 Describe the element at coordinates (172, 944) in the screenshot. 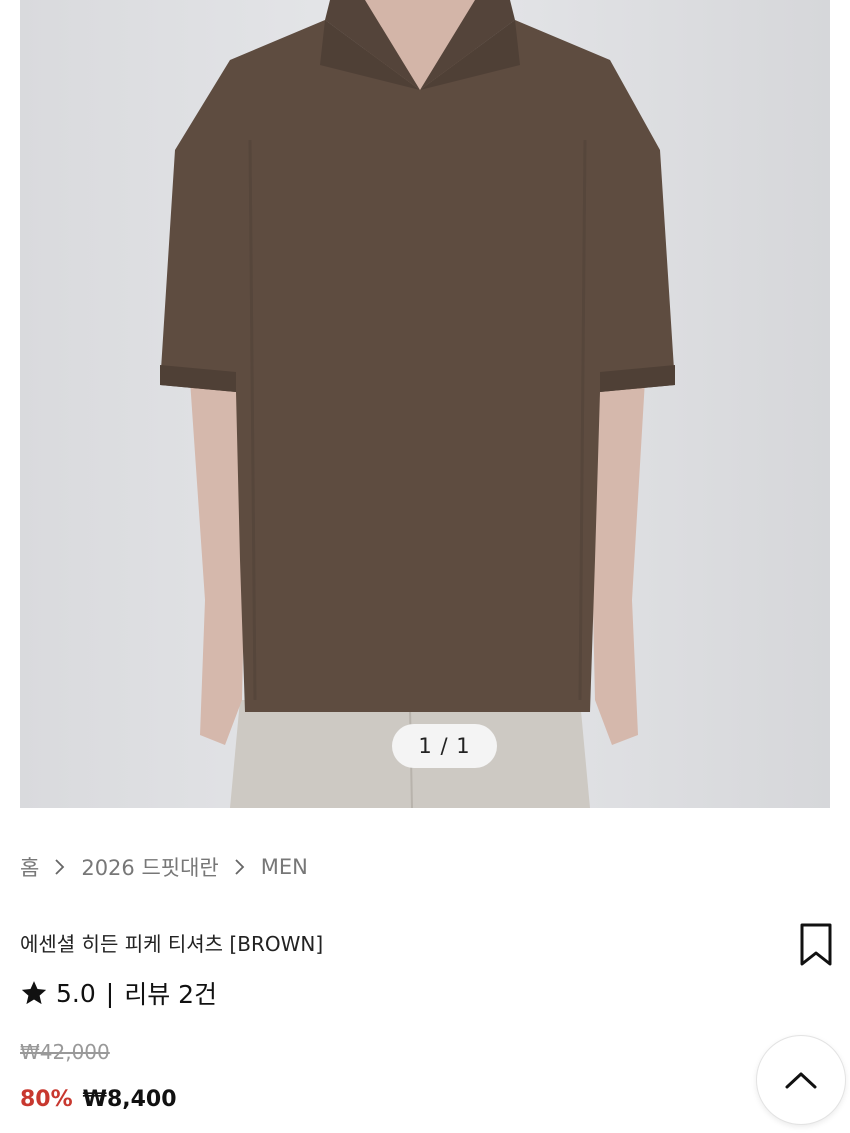

I see `product-title: 에센셜 히든 피케 티셔츠 [BROWN]` at that location.